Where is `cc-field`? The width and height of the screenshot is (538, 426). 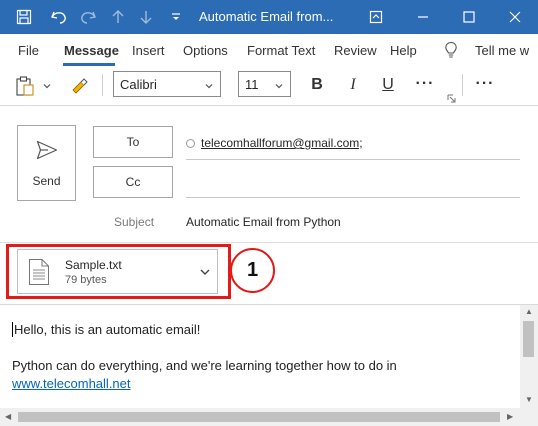 cc-field is located at coordinates (353, 182).